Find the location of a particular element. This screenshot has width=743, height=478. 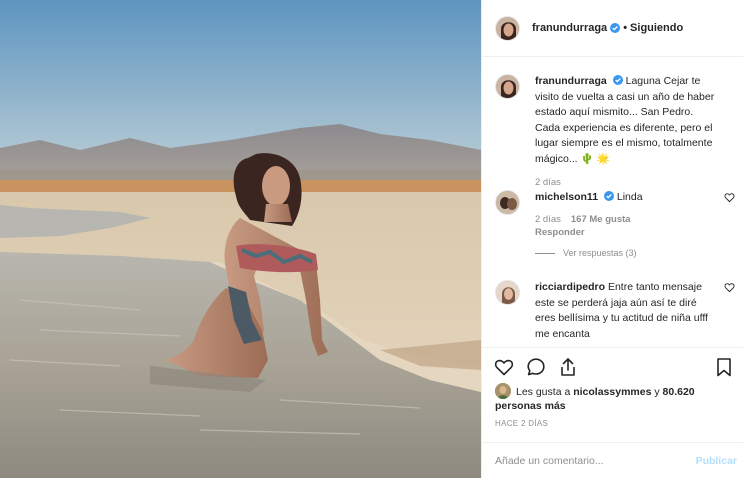

following-button: Siguiendo is located at coordinates (656, 28).